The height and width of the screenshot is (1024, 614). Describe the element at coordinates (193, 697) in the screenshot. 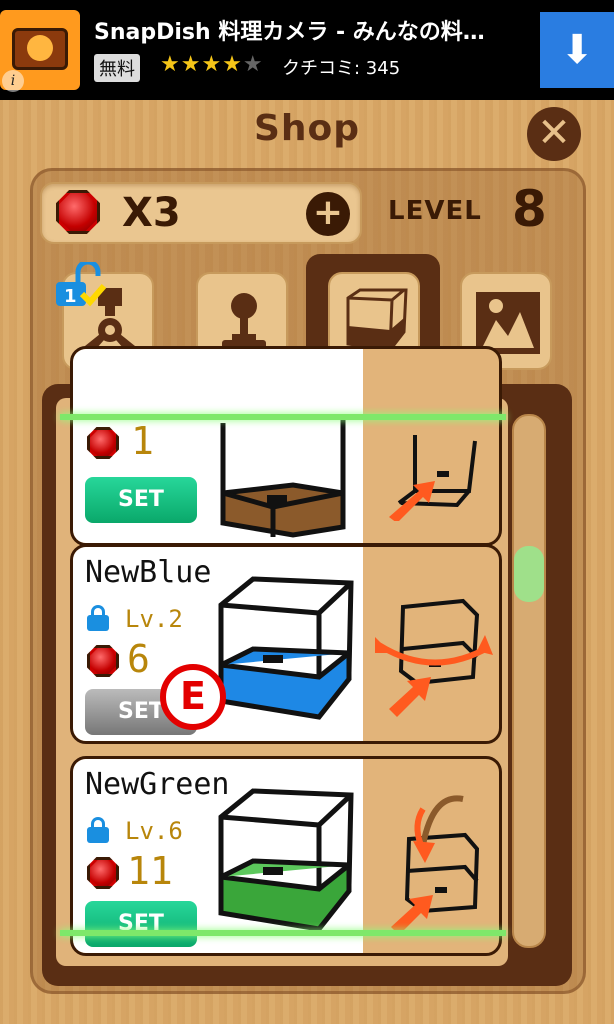

I see `e-badge: E` at that location.